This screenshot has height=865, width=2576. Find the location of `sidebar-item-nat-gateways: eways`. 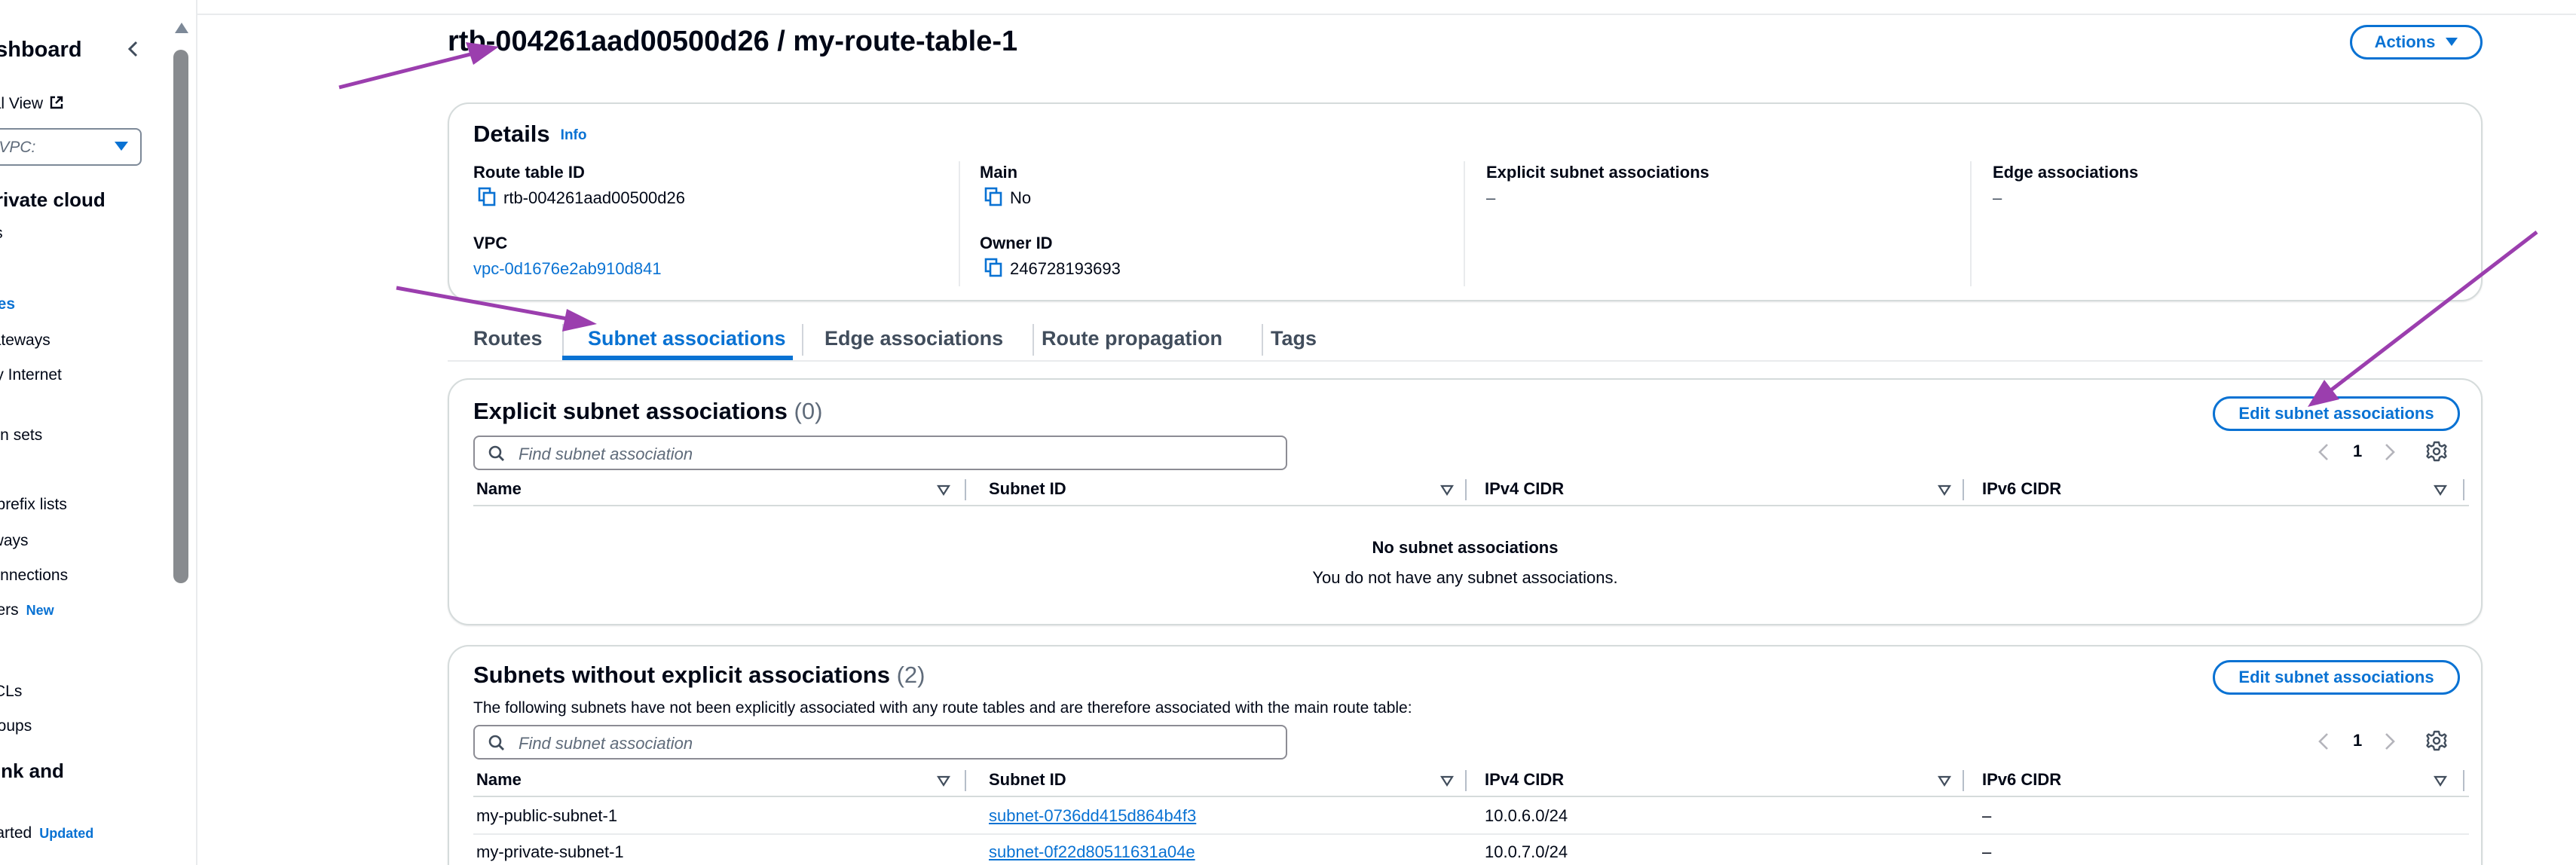

sidebar-item-nat-gateways: eways is located at coordinates (14, 541).